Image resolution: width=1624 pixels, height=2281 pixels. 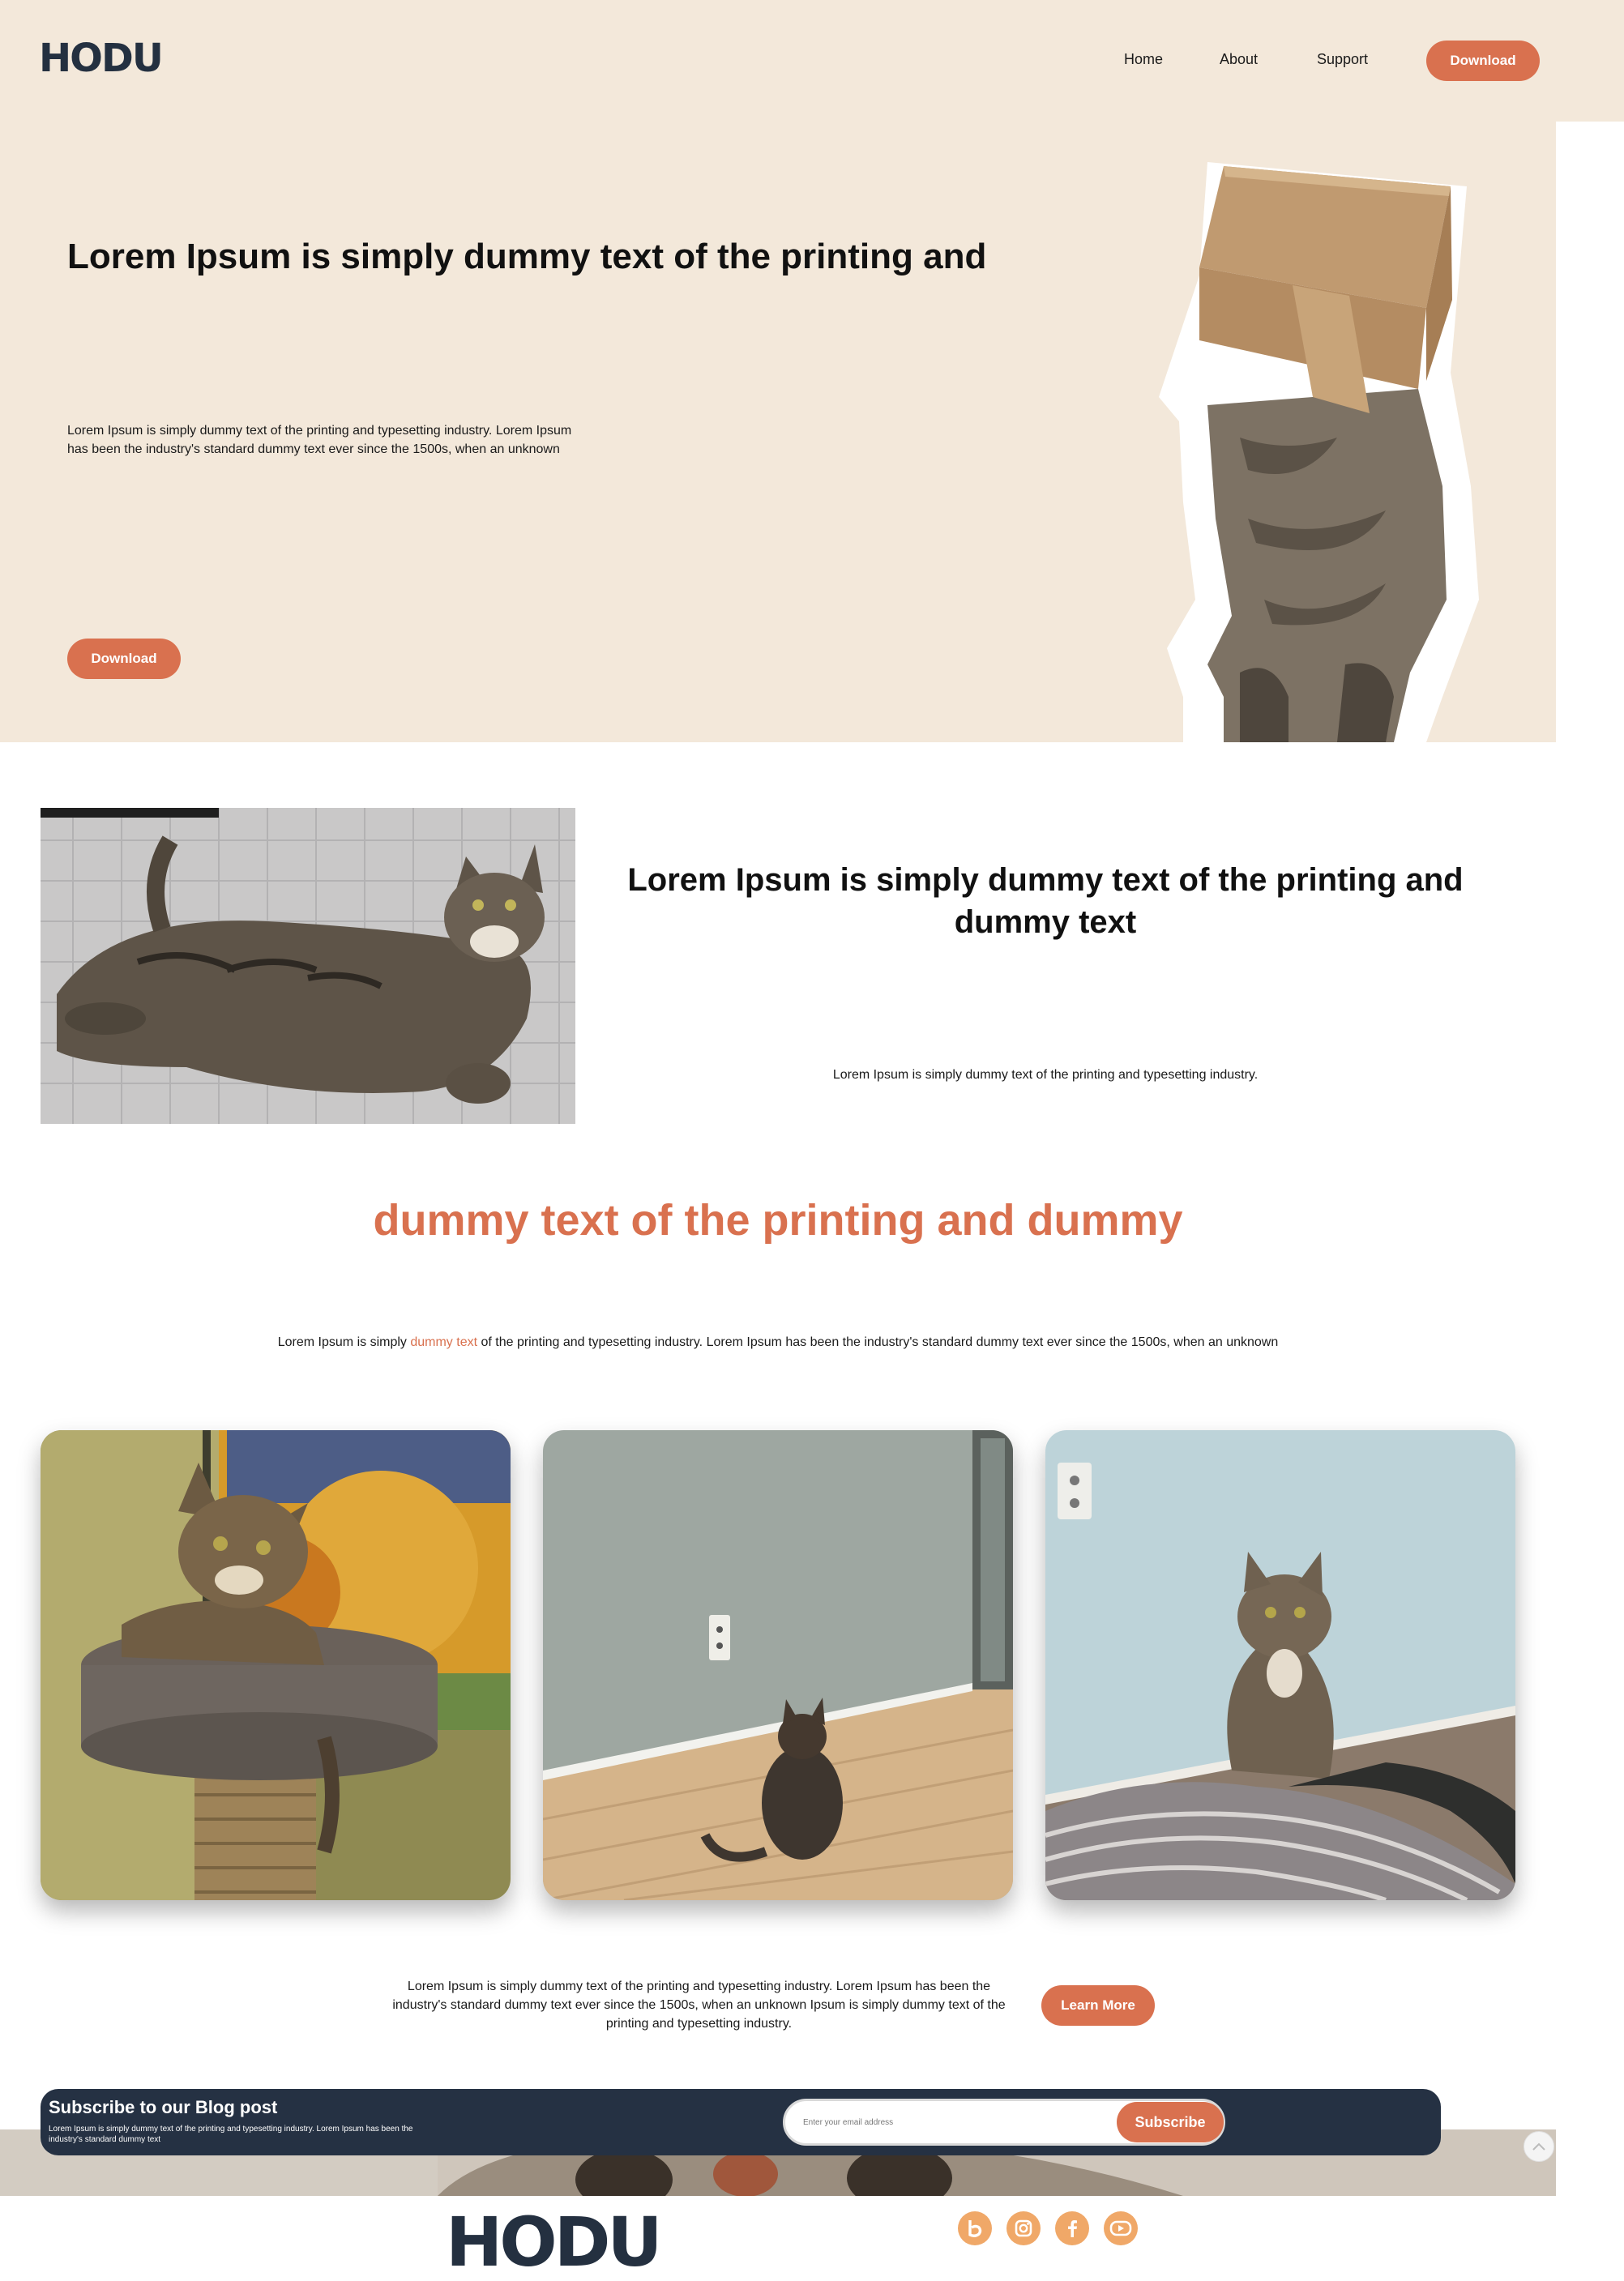 I want to click on header-download-button: Download, so click(x=1483, y=61).